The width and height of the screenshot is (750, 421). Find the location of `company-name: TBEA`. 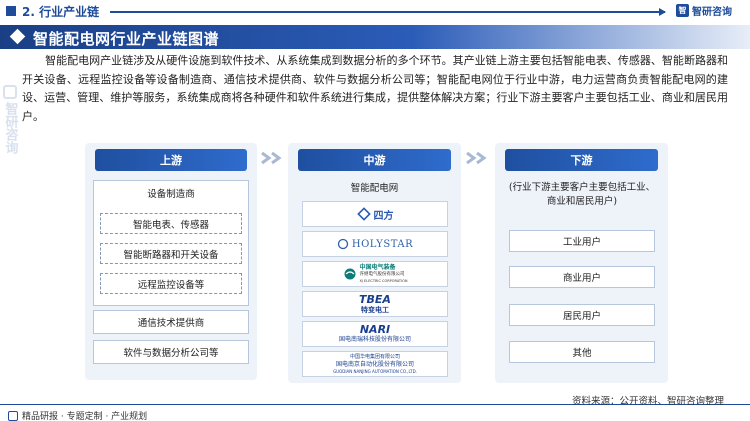

company-name: TBEA is located at coordinates (375, 299).